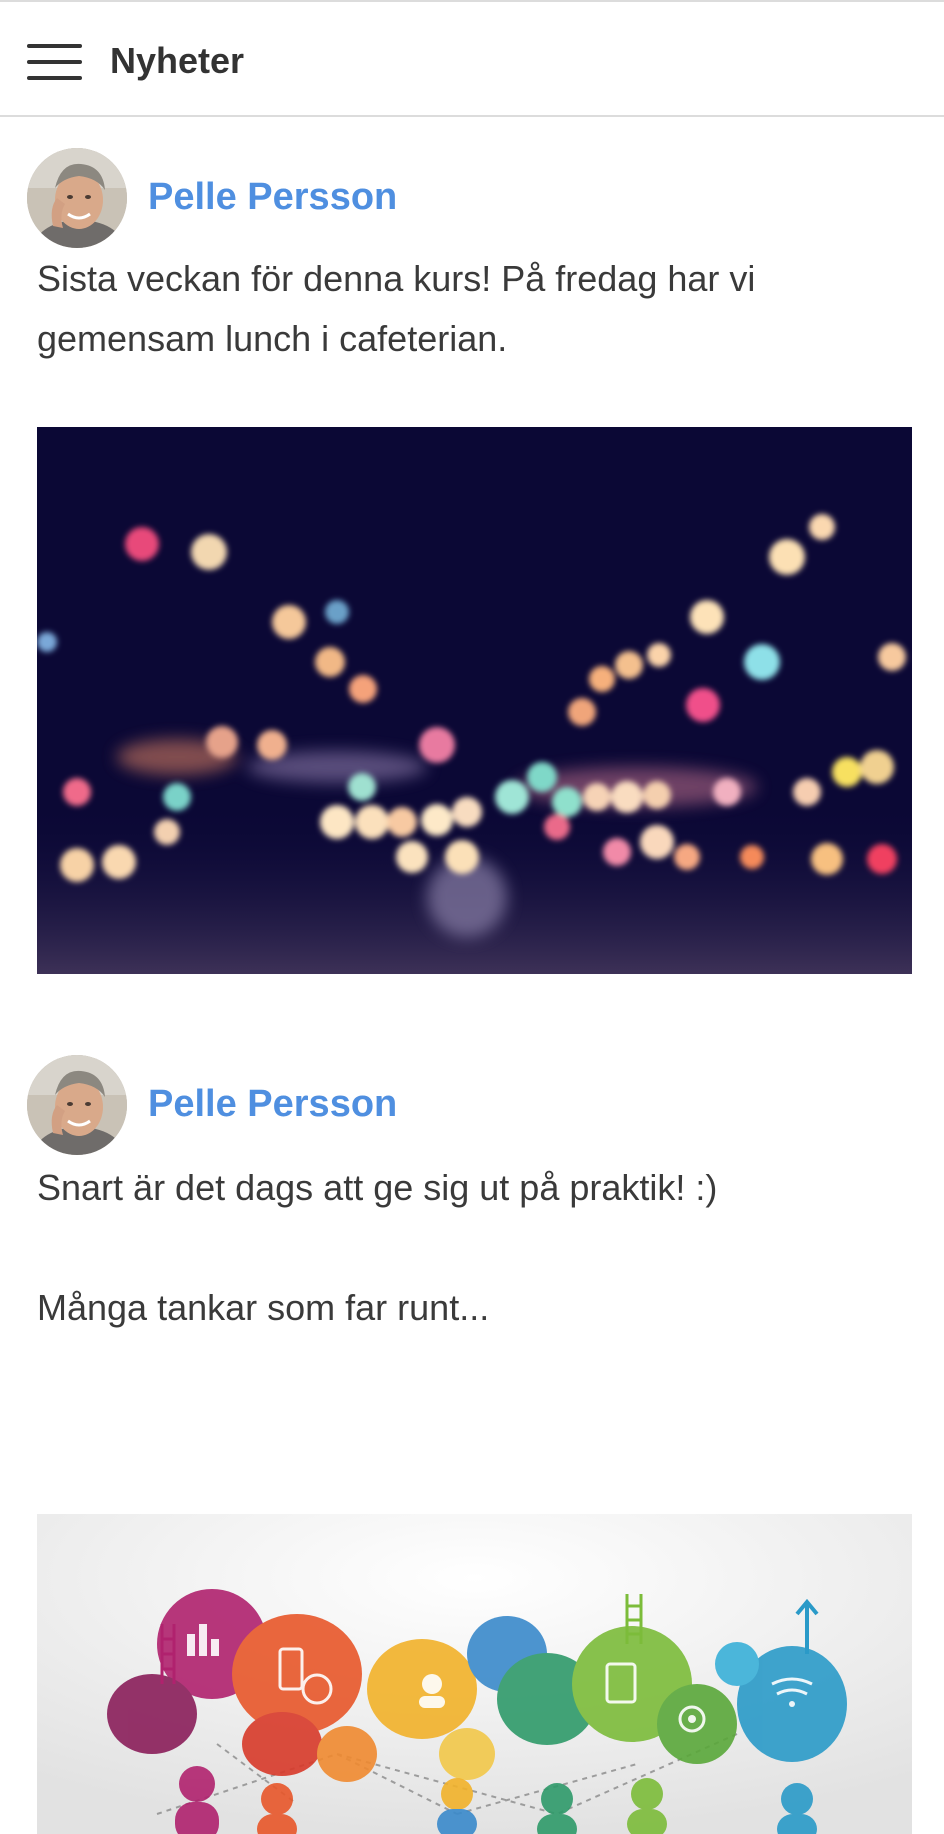 The image size is (944, 1834). Describe the element at coordinates (272, 338) in the screenshot. I see `post-text-line: gemensam lunch i cafeterian.` at that location.